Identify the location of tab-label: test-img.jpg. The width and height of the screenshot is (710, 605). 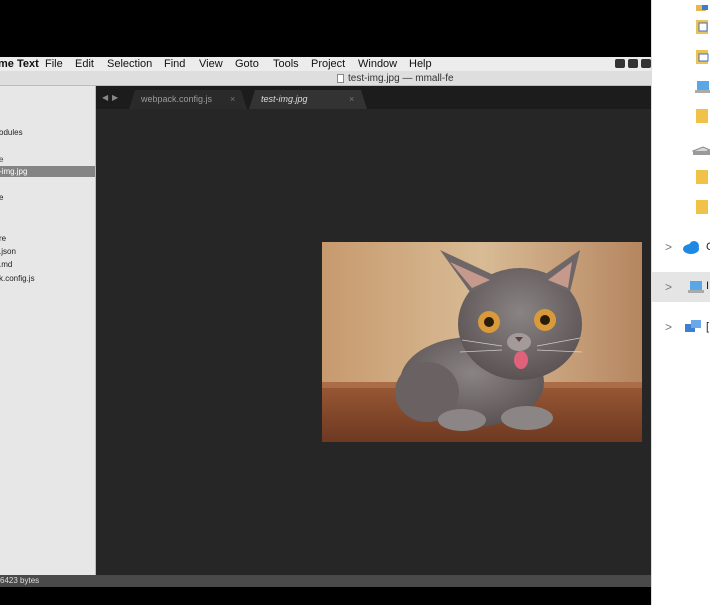
(284, 99).